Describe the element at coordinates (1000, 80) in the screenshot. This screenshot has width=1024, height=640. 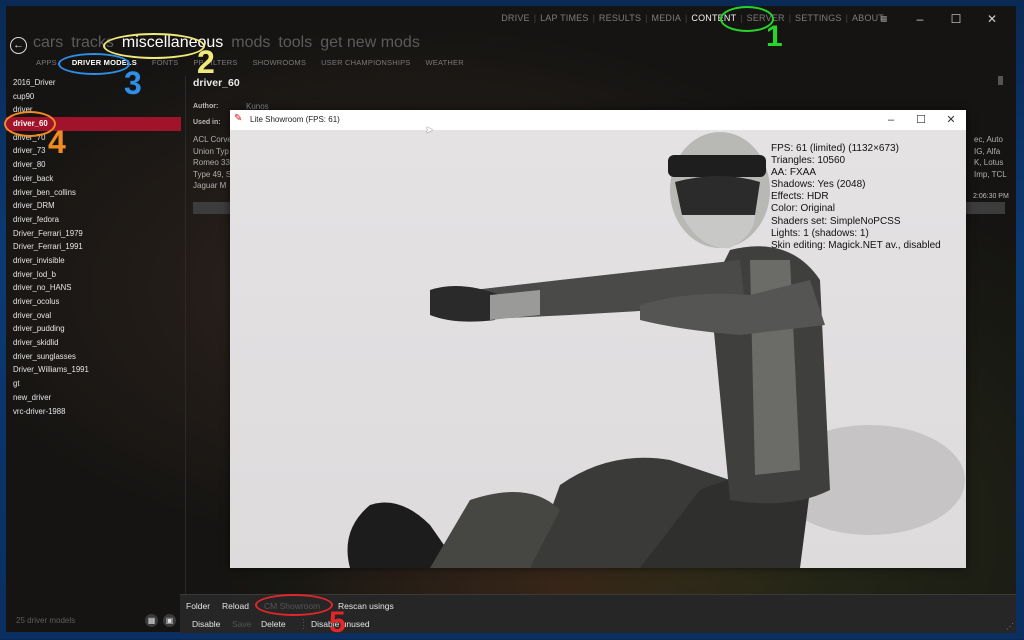
I see `bookmark-icon` at that location.